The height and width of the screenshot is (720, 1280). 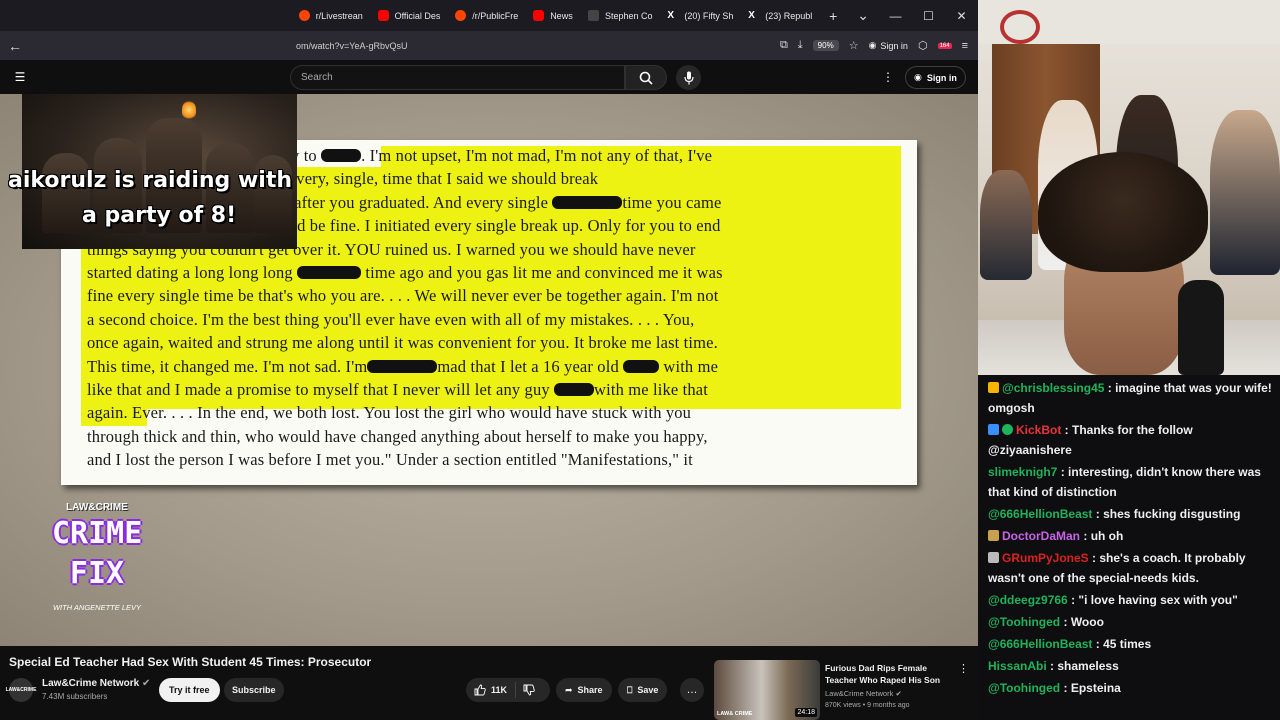 What do you see at coordinates (651, 389) in the screenshot?
I see `line-text: with me like that` at bounding box center [651, 389].